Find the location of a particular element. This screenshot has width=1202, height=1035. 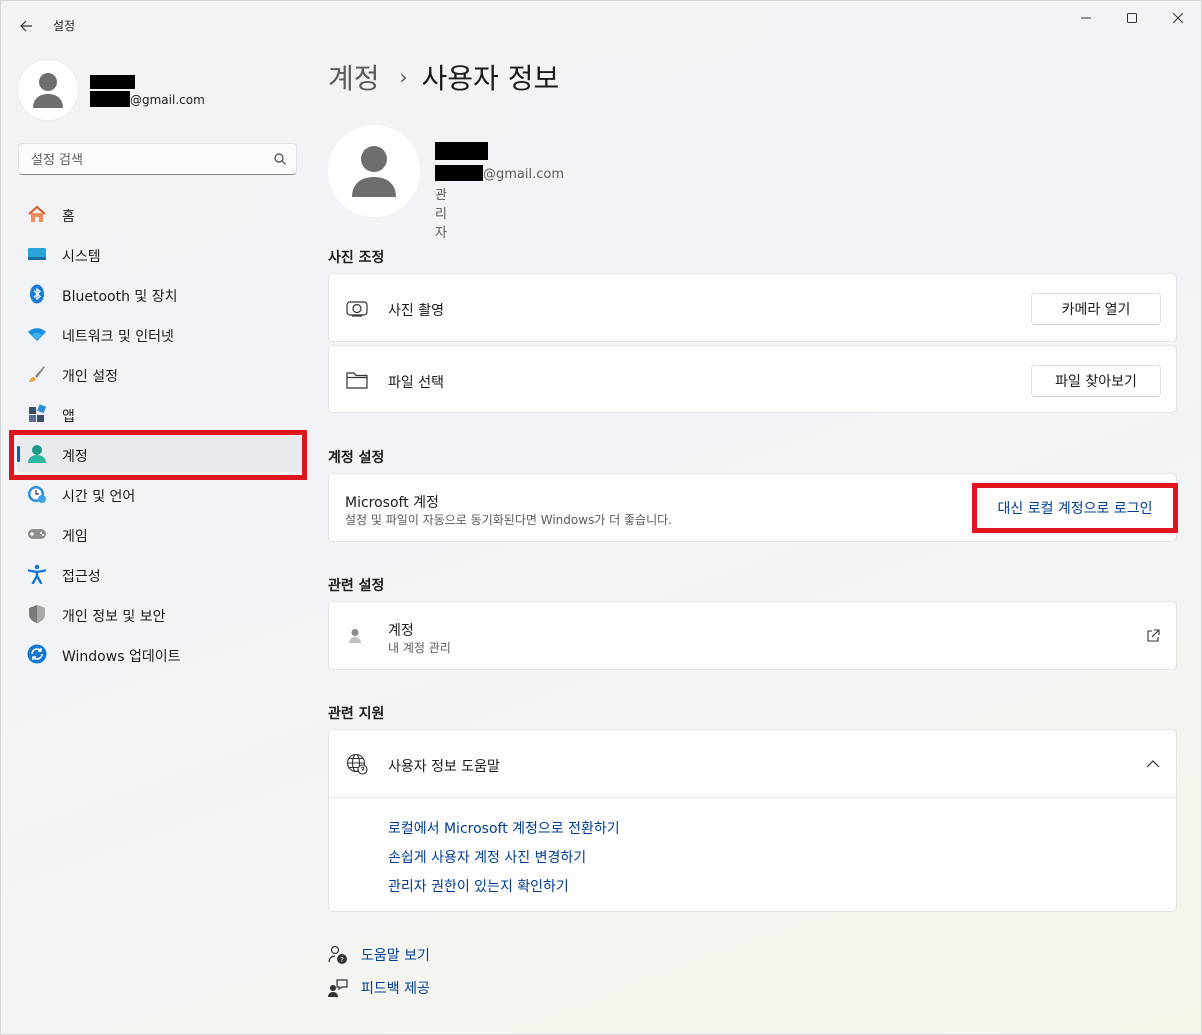

help-expander-title: 사용자 정보 도움말 is located at coordinates (444, 767).